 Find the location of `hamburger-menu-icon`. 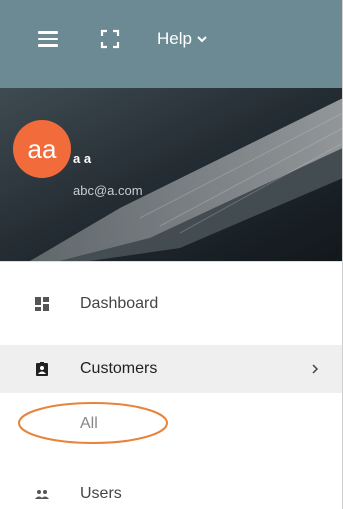

hamburger-menu-icon is located at coordinates (48, 39).